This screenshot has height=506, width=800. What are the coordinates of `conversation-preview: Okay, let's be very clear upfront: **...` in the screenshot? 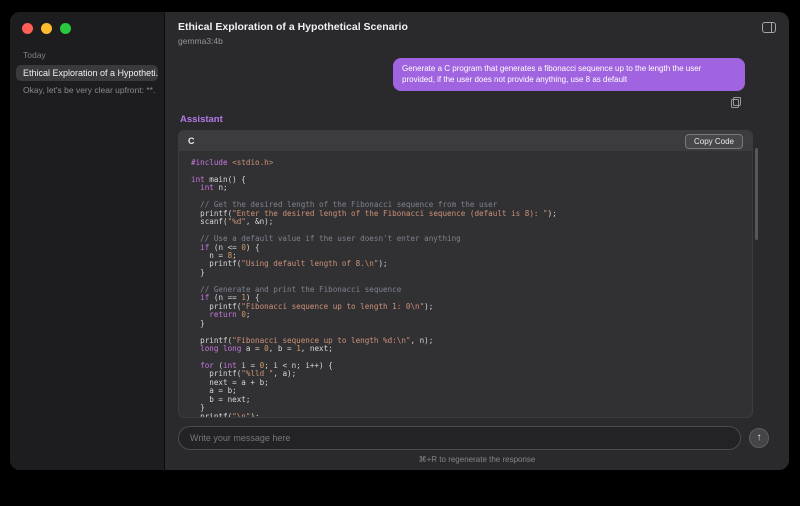 It's located at (89, 90).